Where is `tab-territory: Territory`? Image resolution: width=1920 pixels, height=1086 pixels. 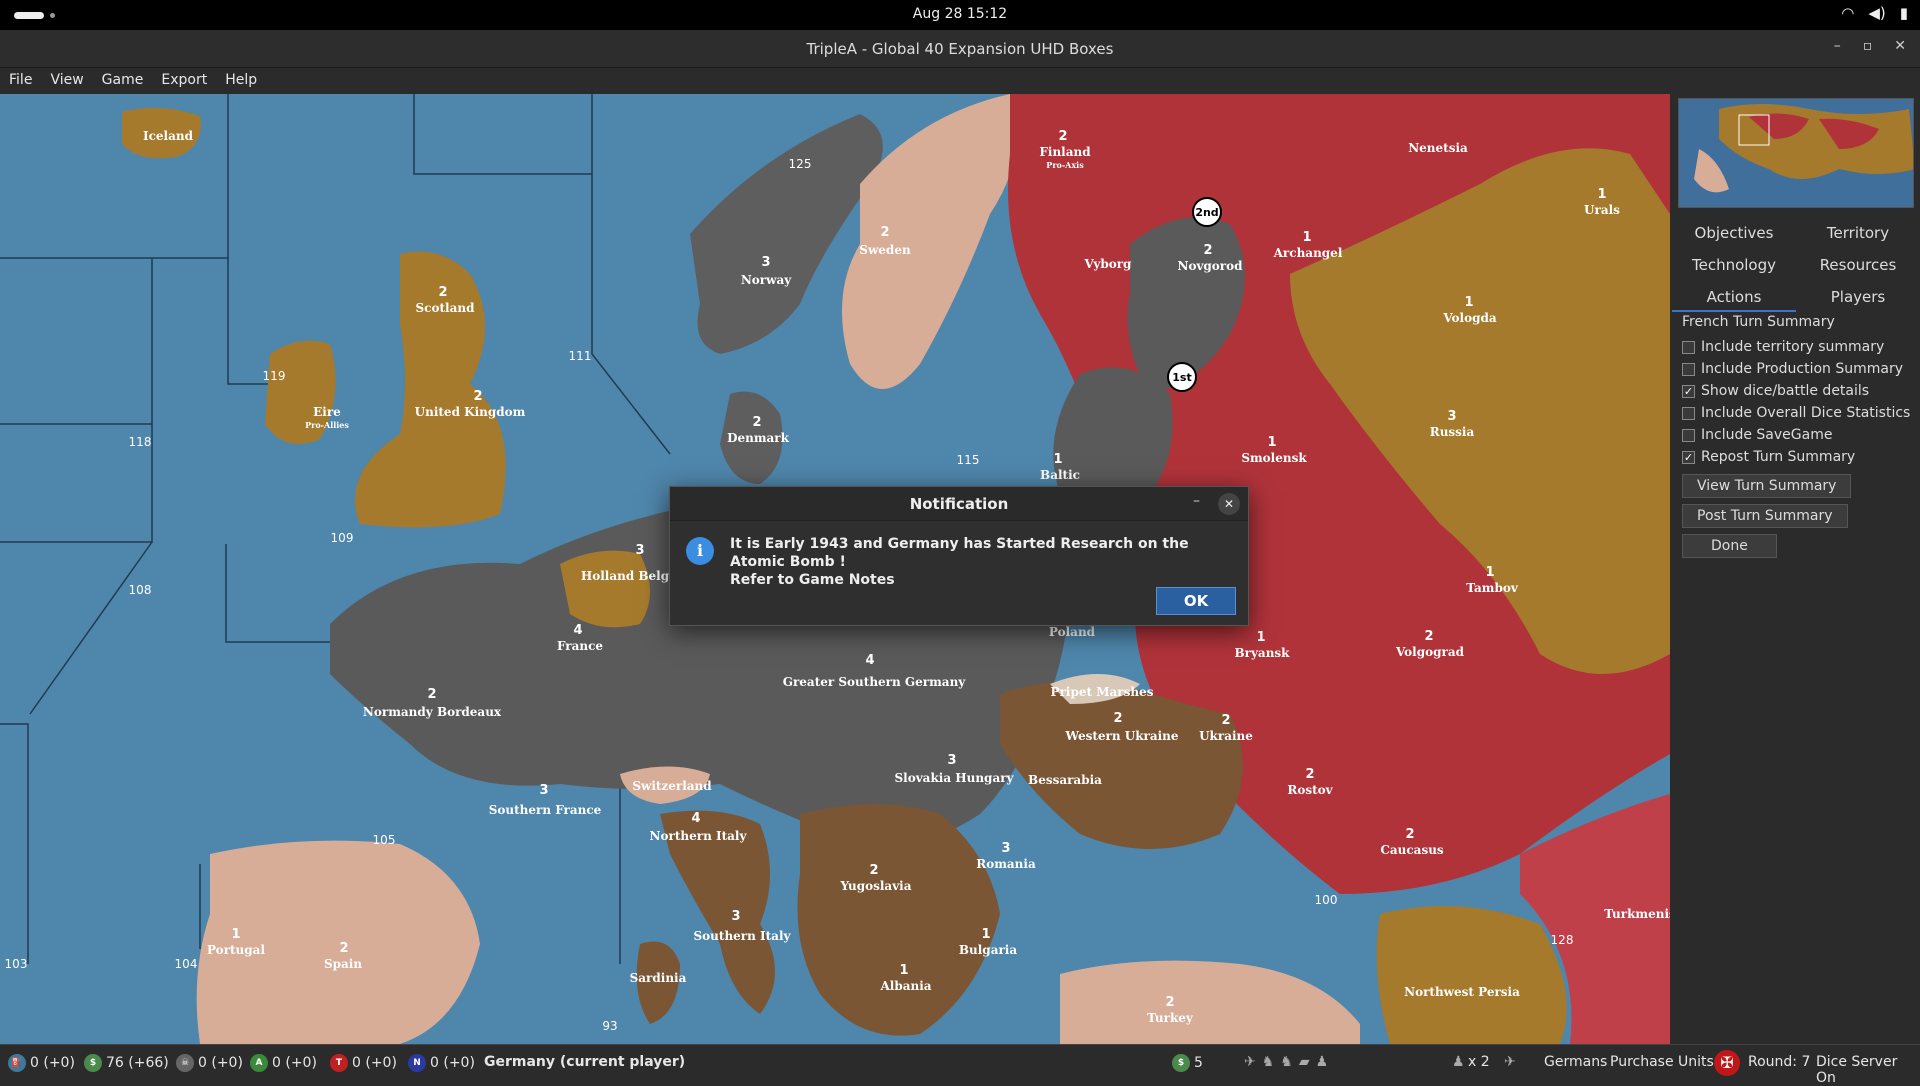 tab-territory: Territory is located at coordinates (1858, 232).